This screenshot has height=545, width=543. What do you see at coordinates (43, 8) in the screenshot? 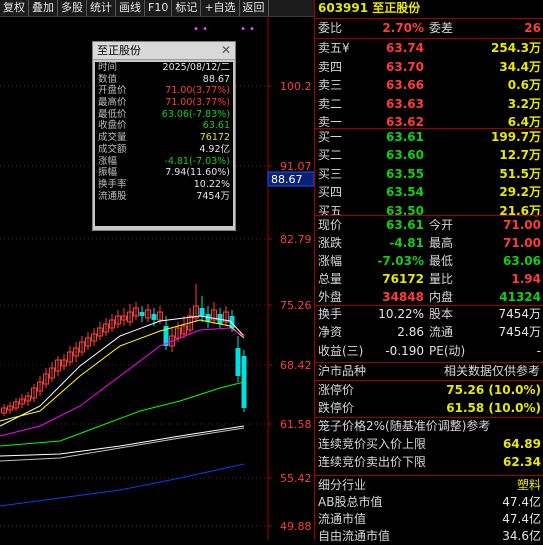
I see `toolbar-overlay-button: 叠加` at bounding box center [43, 8].